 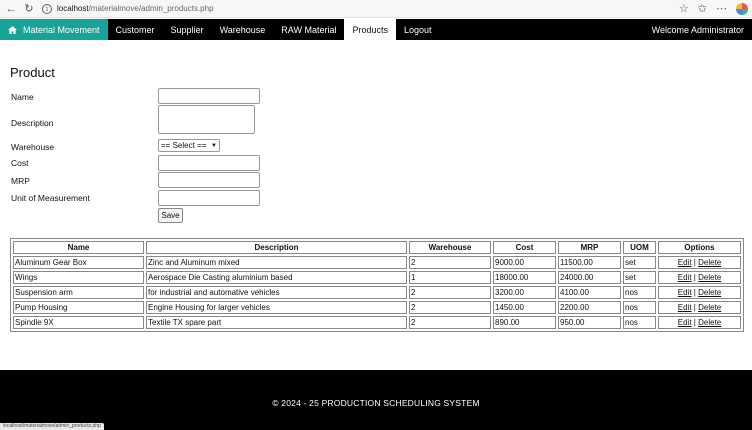 I want to click on footer: © 2024 - 25 PRODUCTION SCHEDULING SYSTEM, so click(x=376, y=400).